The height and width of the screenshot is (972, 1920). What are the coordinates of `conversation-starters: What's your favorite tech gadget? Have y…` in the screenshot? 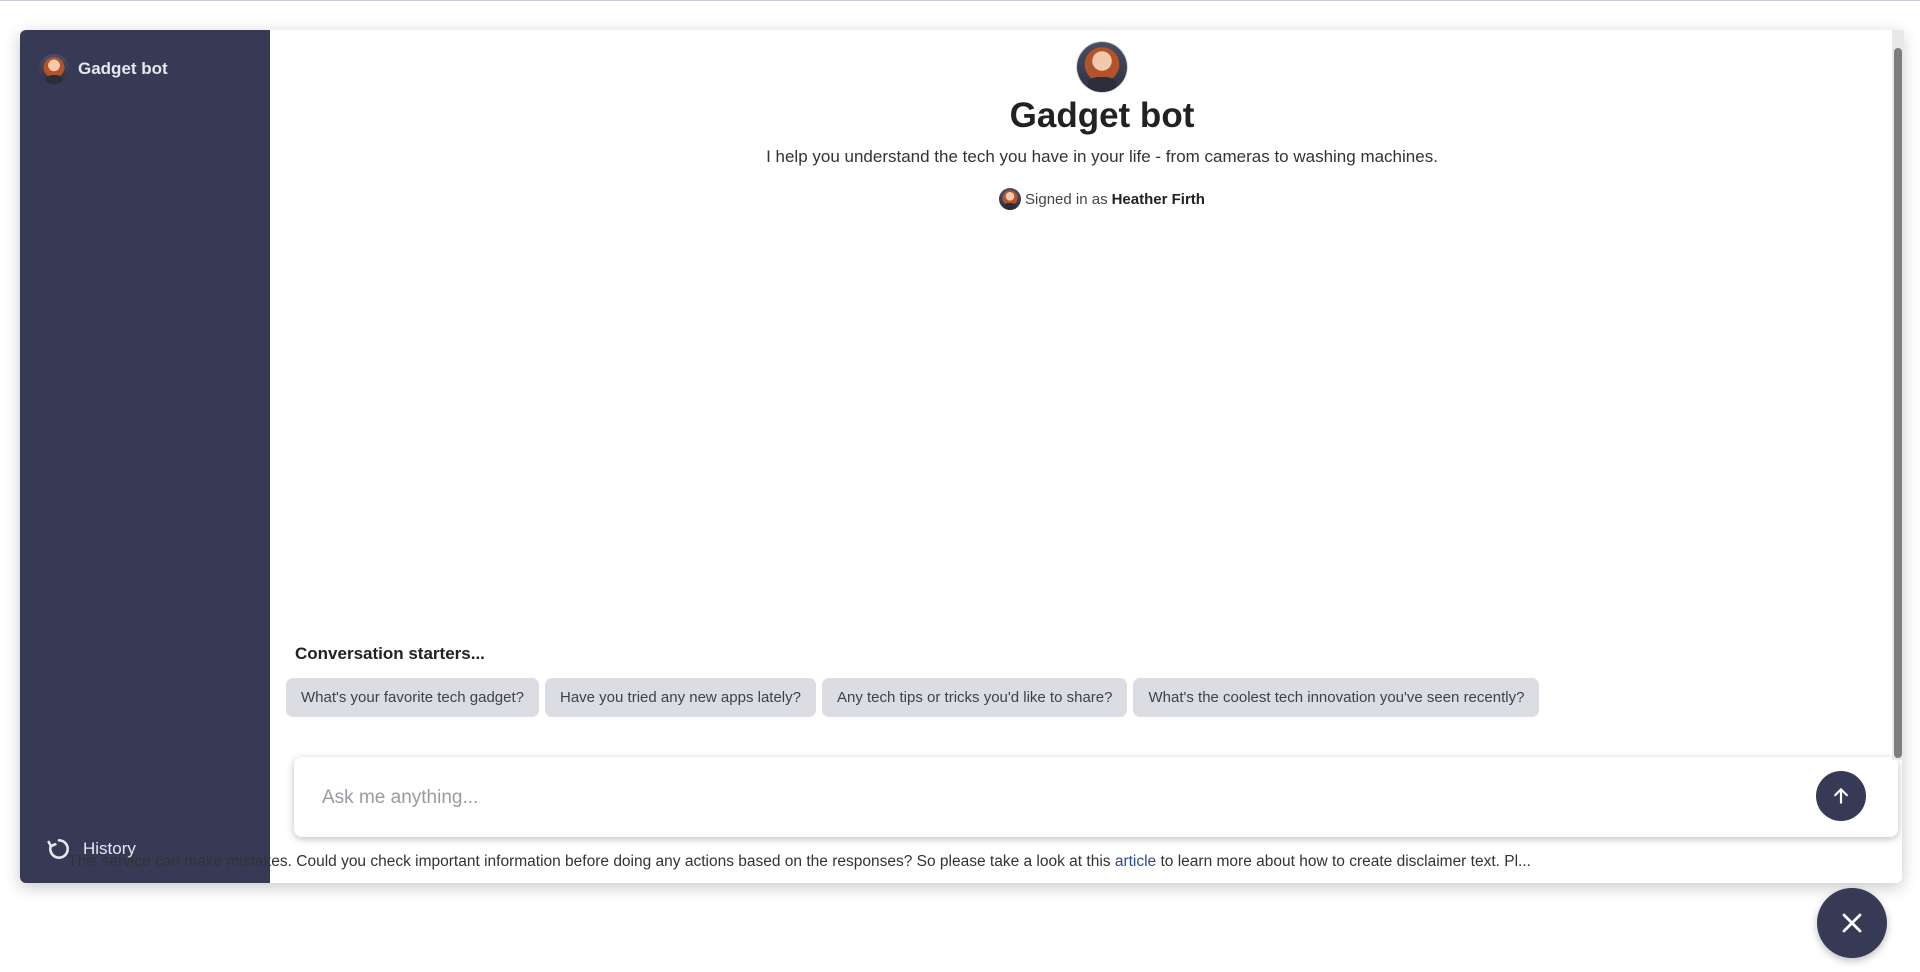 It's located at (913, 697).